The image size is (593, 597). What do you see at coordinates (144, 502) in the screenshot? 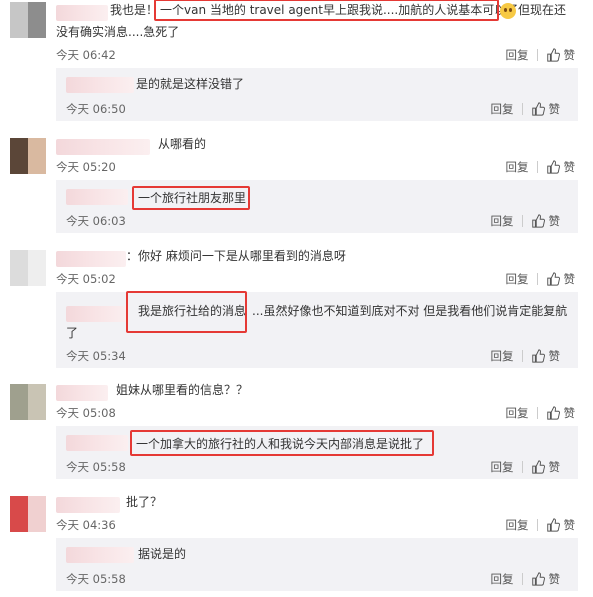
I see `comment-text: 批了？` at bounding box center [144, 502].